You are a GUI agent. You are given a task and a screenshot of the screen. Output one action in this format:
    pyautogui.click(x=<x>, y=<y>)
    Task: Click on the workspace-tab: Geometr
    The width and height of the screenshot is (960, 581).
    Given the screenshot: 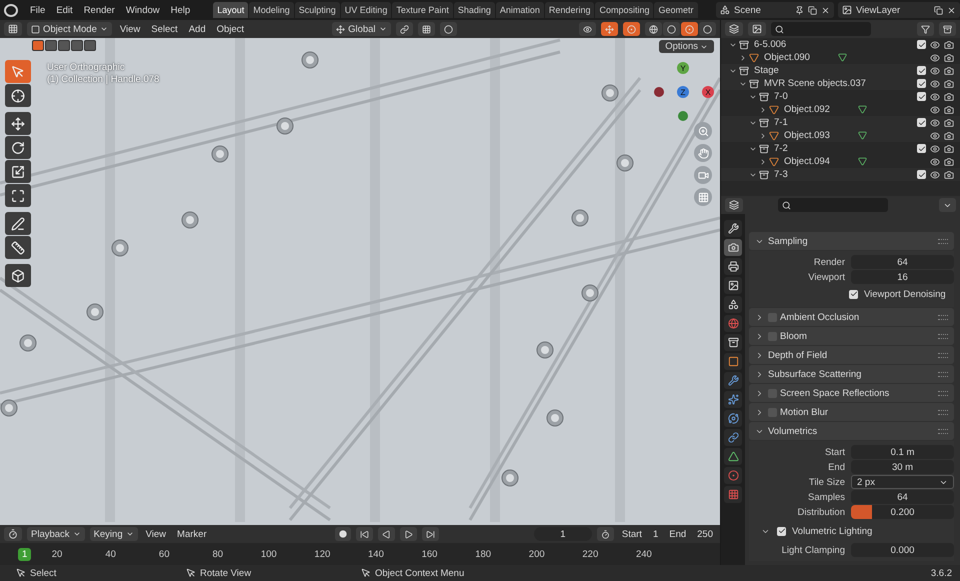 What is the action you would take?
    pyautogui.click(x=676, y=10)
    